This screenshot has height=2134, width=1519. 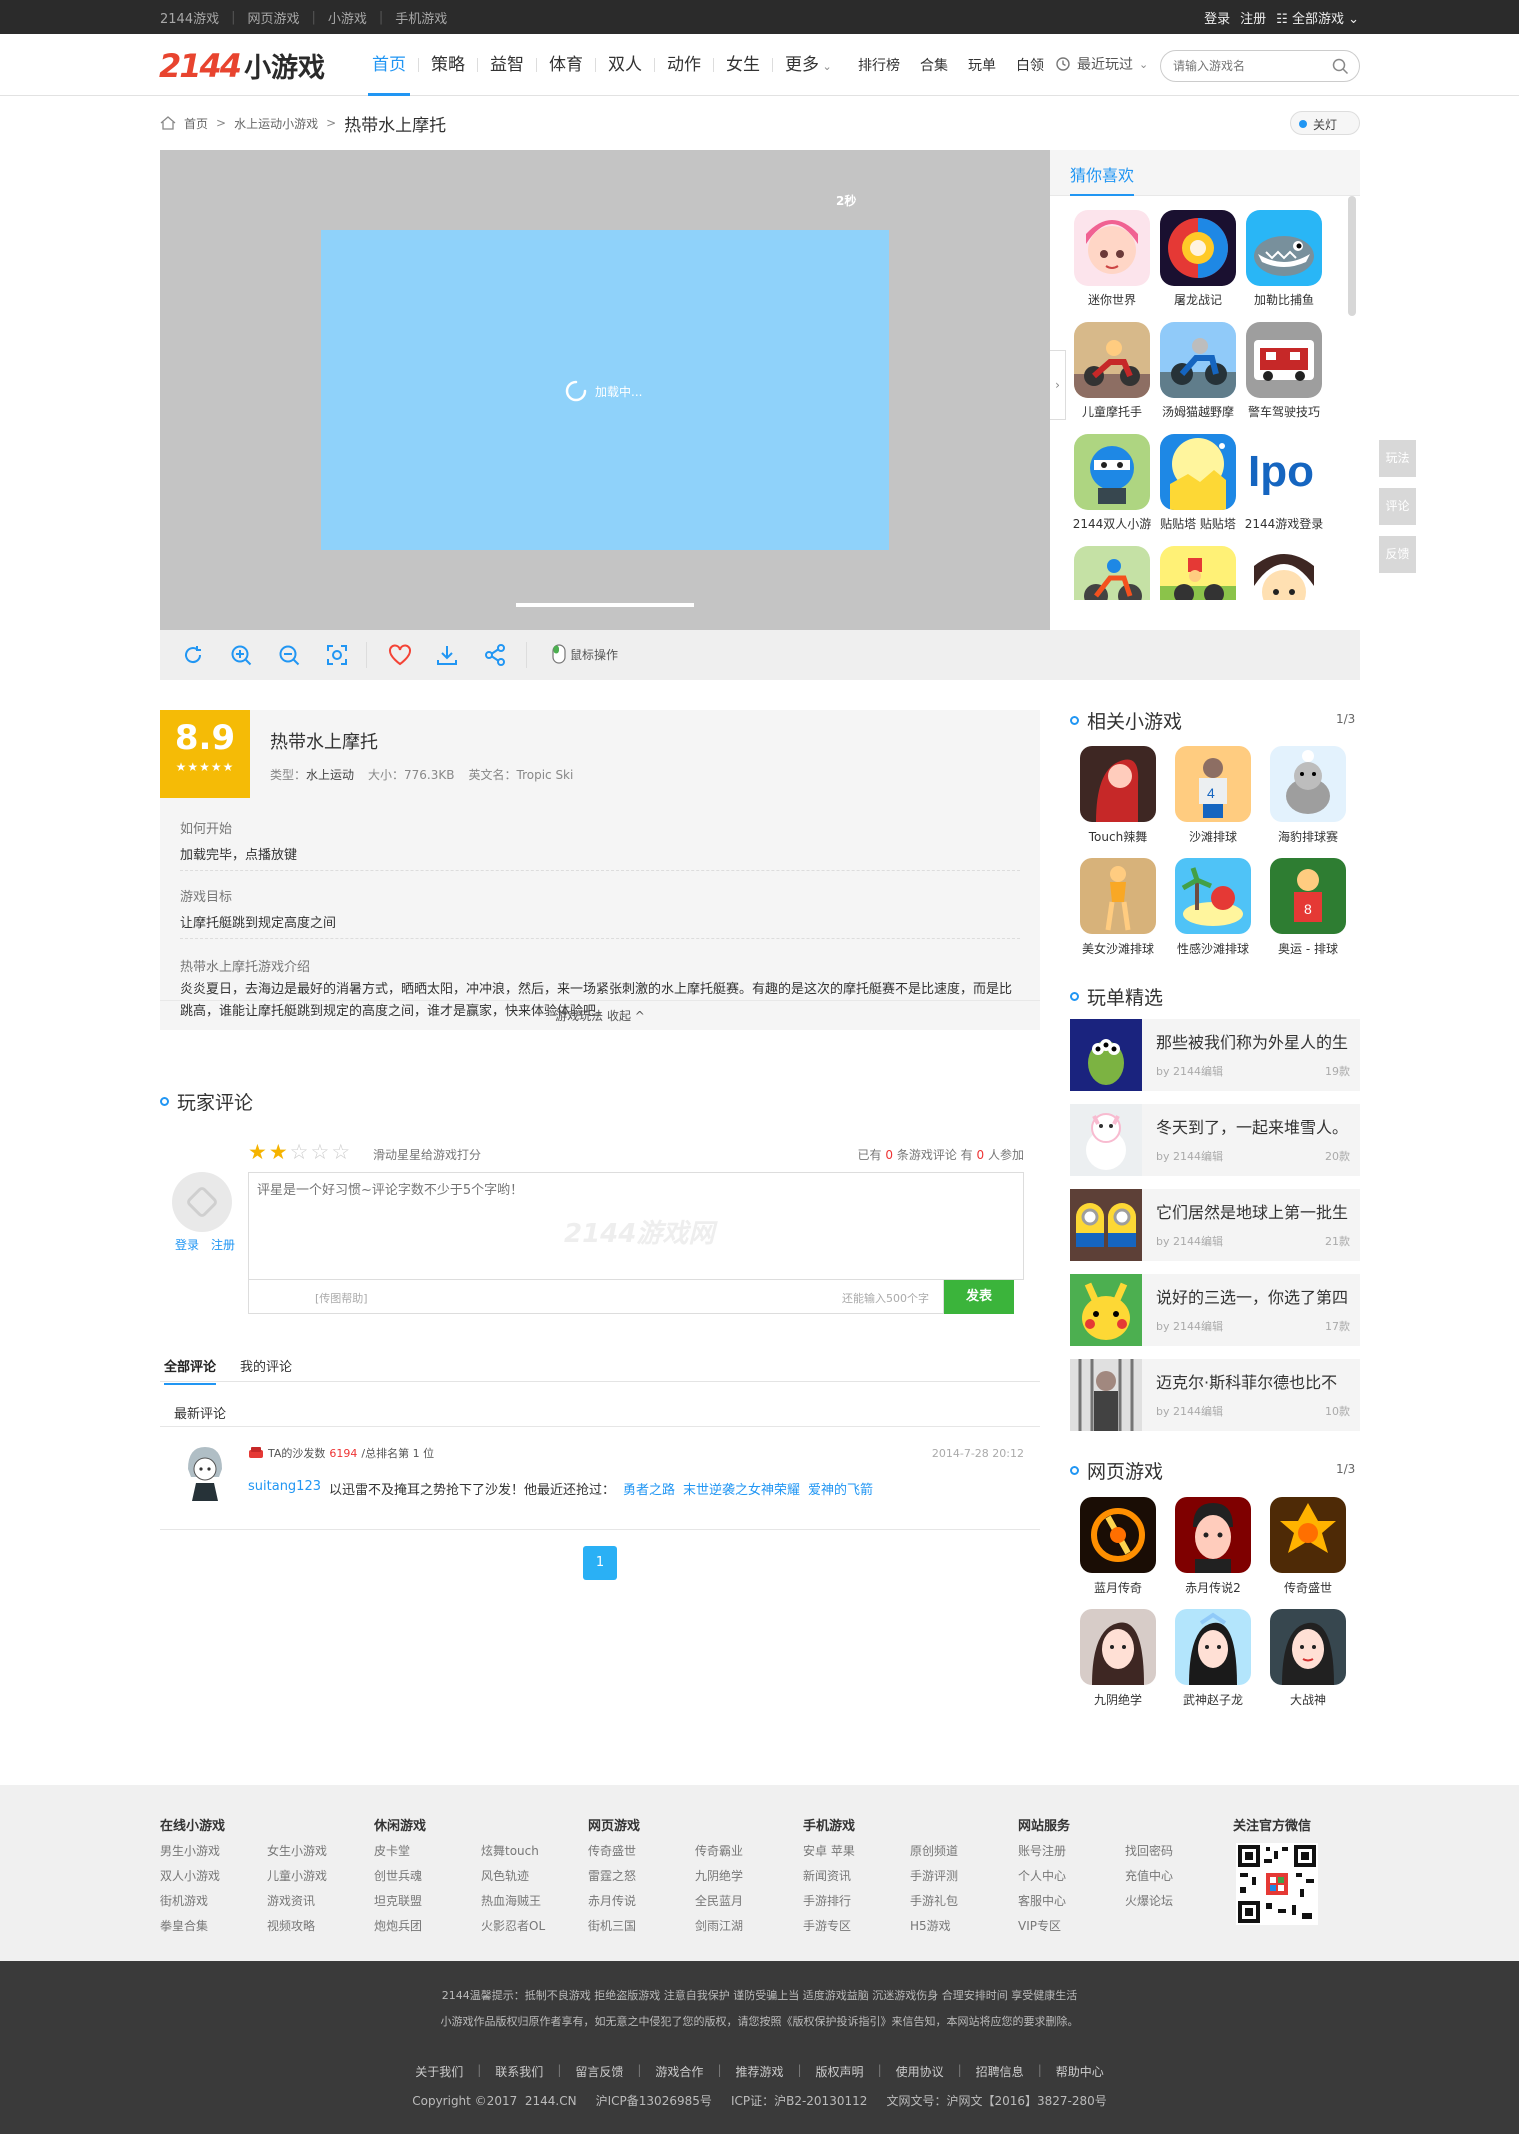 What do you see at coordinates (735, 1900) in the screenshot?
I see `footer-link: 全民蓝月` at bounding box center [735, 1900].